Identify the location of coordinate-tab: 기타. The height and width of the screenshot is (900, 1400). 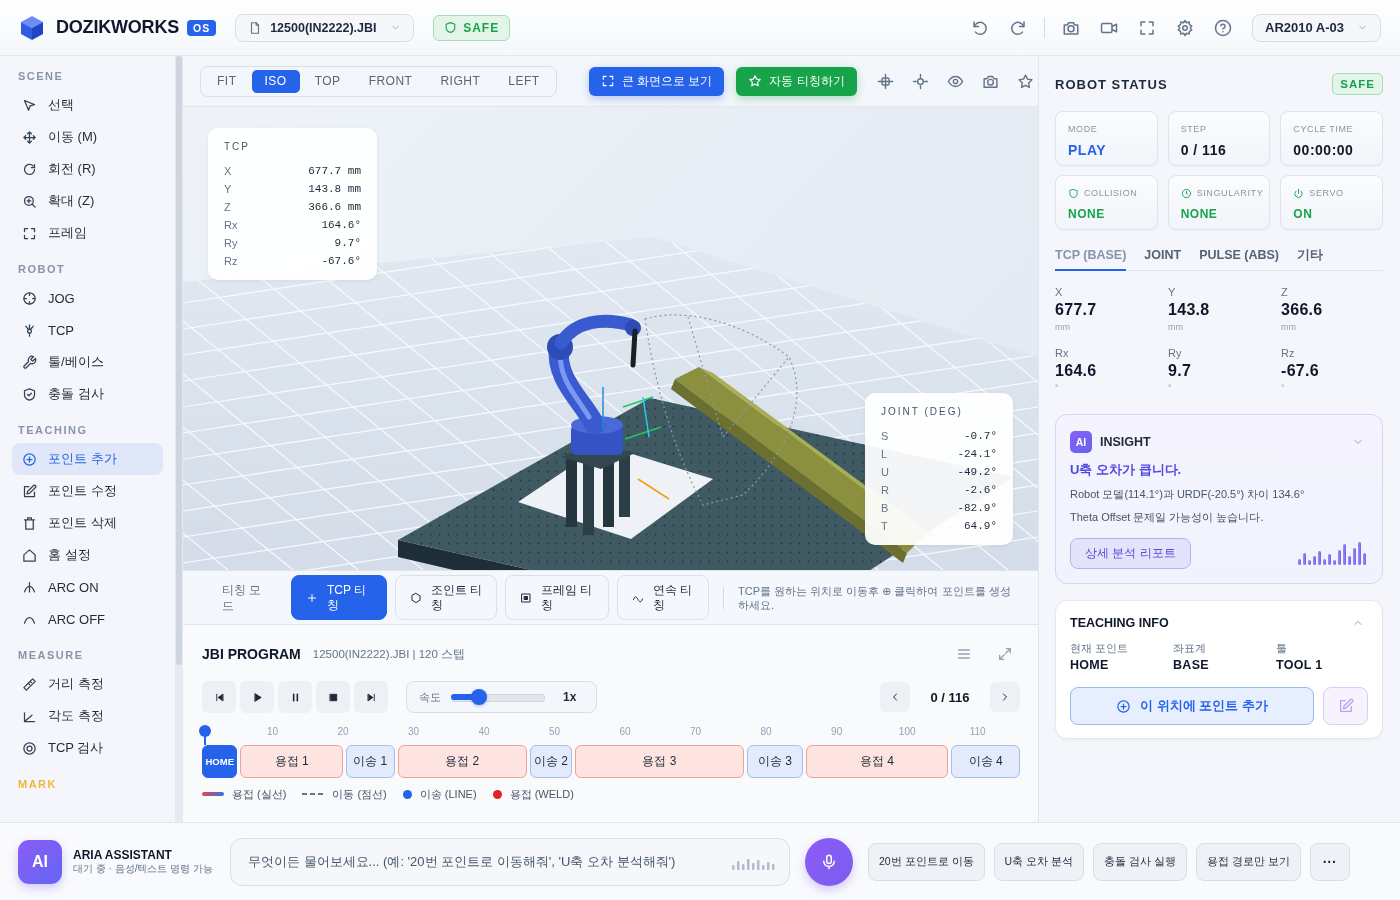
(1310, 256).